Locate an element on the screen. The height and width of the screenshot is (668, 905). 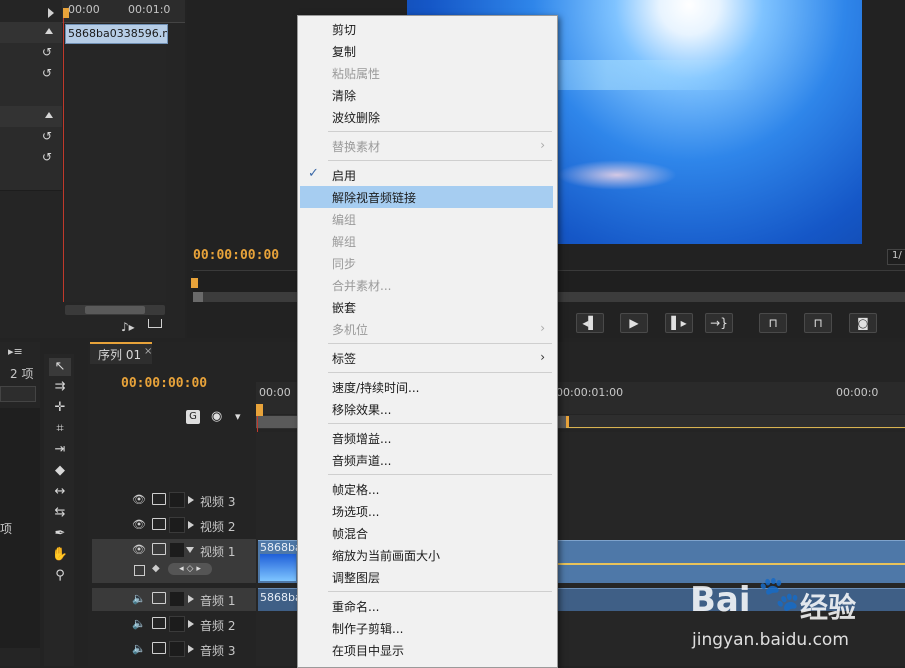
menu-item-unlink: 解除视音频链接 is located at coordinates (426, 197).